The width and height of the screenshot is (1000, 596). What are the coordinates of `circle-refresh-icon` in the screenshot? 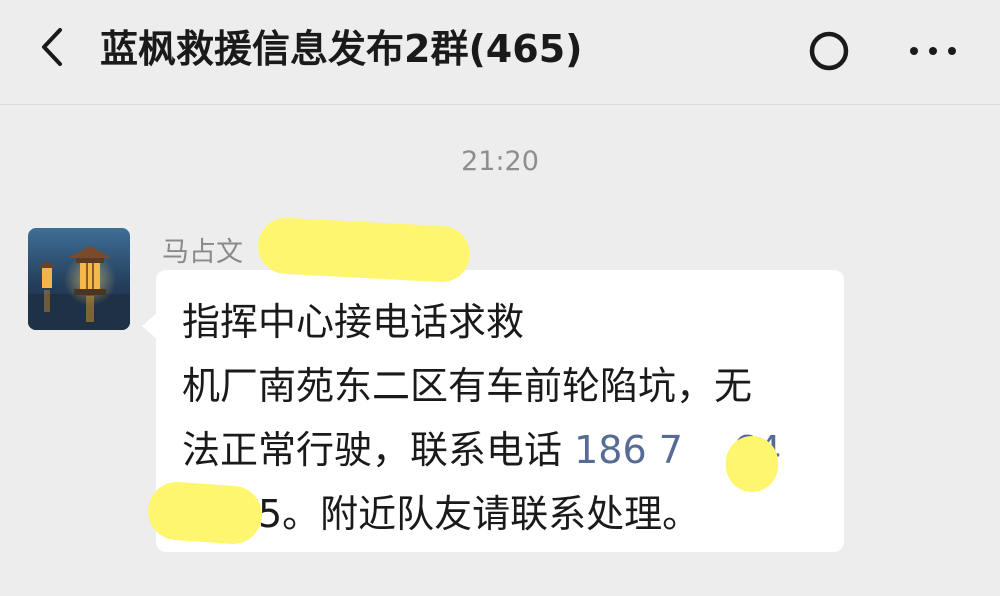 It's located at (829, 51).